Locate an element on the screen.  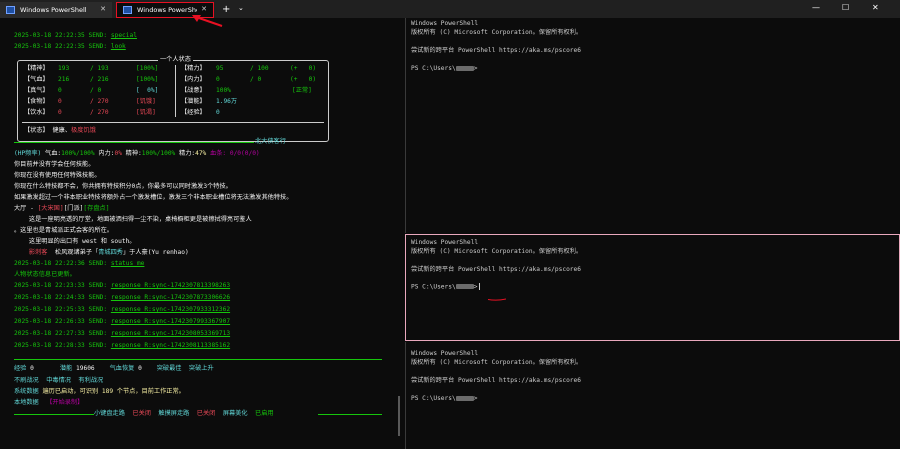
close-icon: ✕ is located at coordinates (103, 9).